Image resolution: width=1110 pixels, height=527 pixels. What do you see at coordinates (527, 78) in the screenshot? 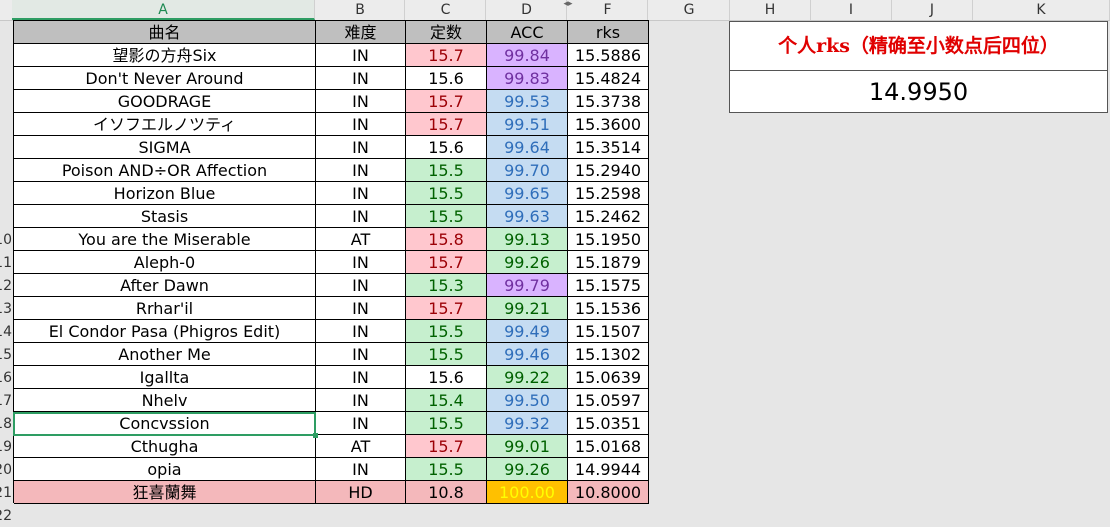
I see `acc-cell: 99.83` at bounding box center [527, 78].